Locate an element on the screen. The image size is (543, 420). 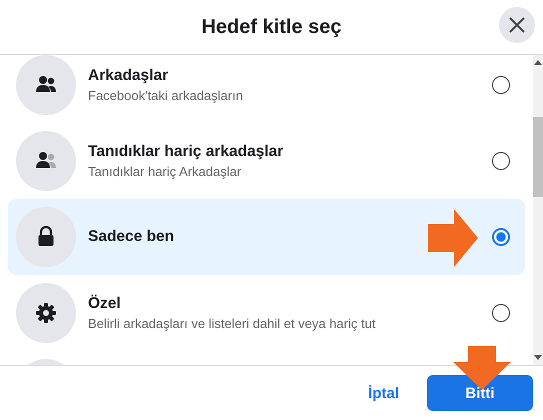
scrollbar is located at coordinates (538, 210).